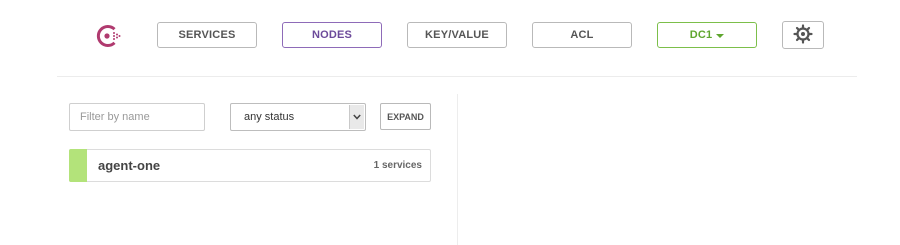  I want to click on node-name: agent-one, so click(129, 165).